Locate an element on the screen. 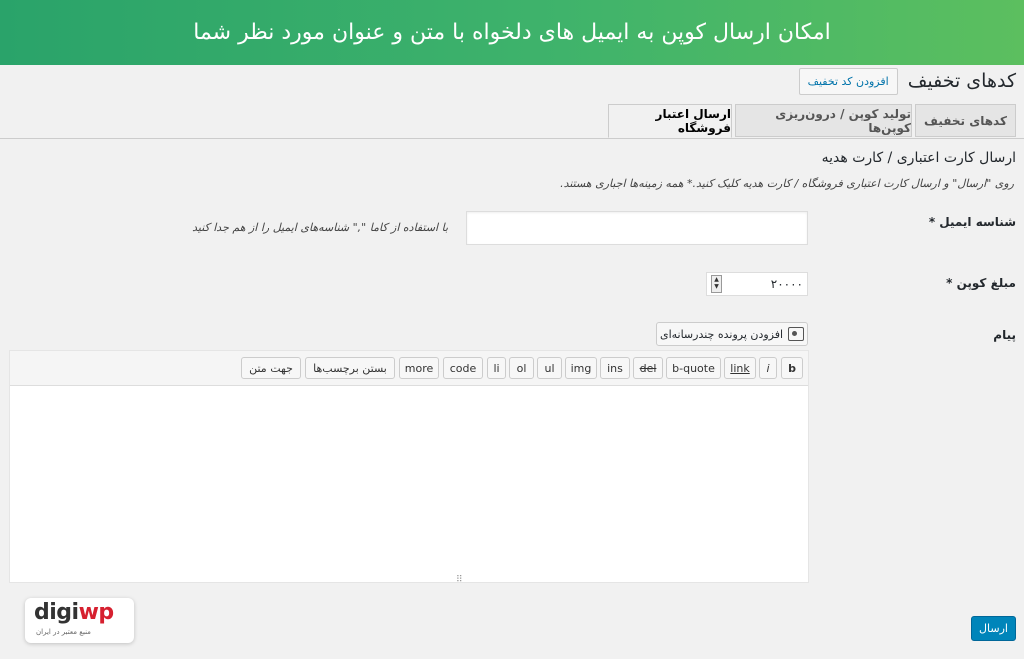 The width and height of the screenshot is (1024, 659). page-header: کدهای تخفیف افزودن کد تخفیف is located at coordinates (907, 81).